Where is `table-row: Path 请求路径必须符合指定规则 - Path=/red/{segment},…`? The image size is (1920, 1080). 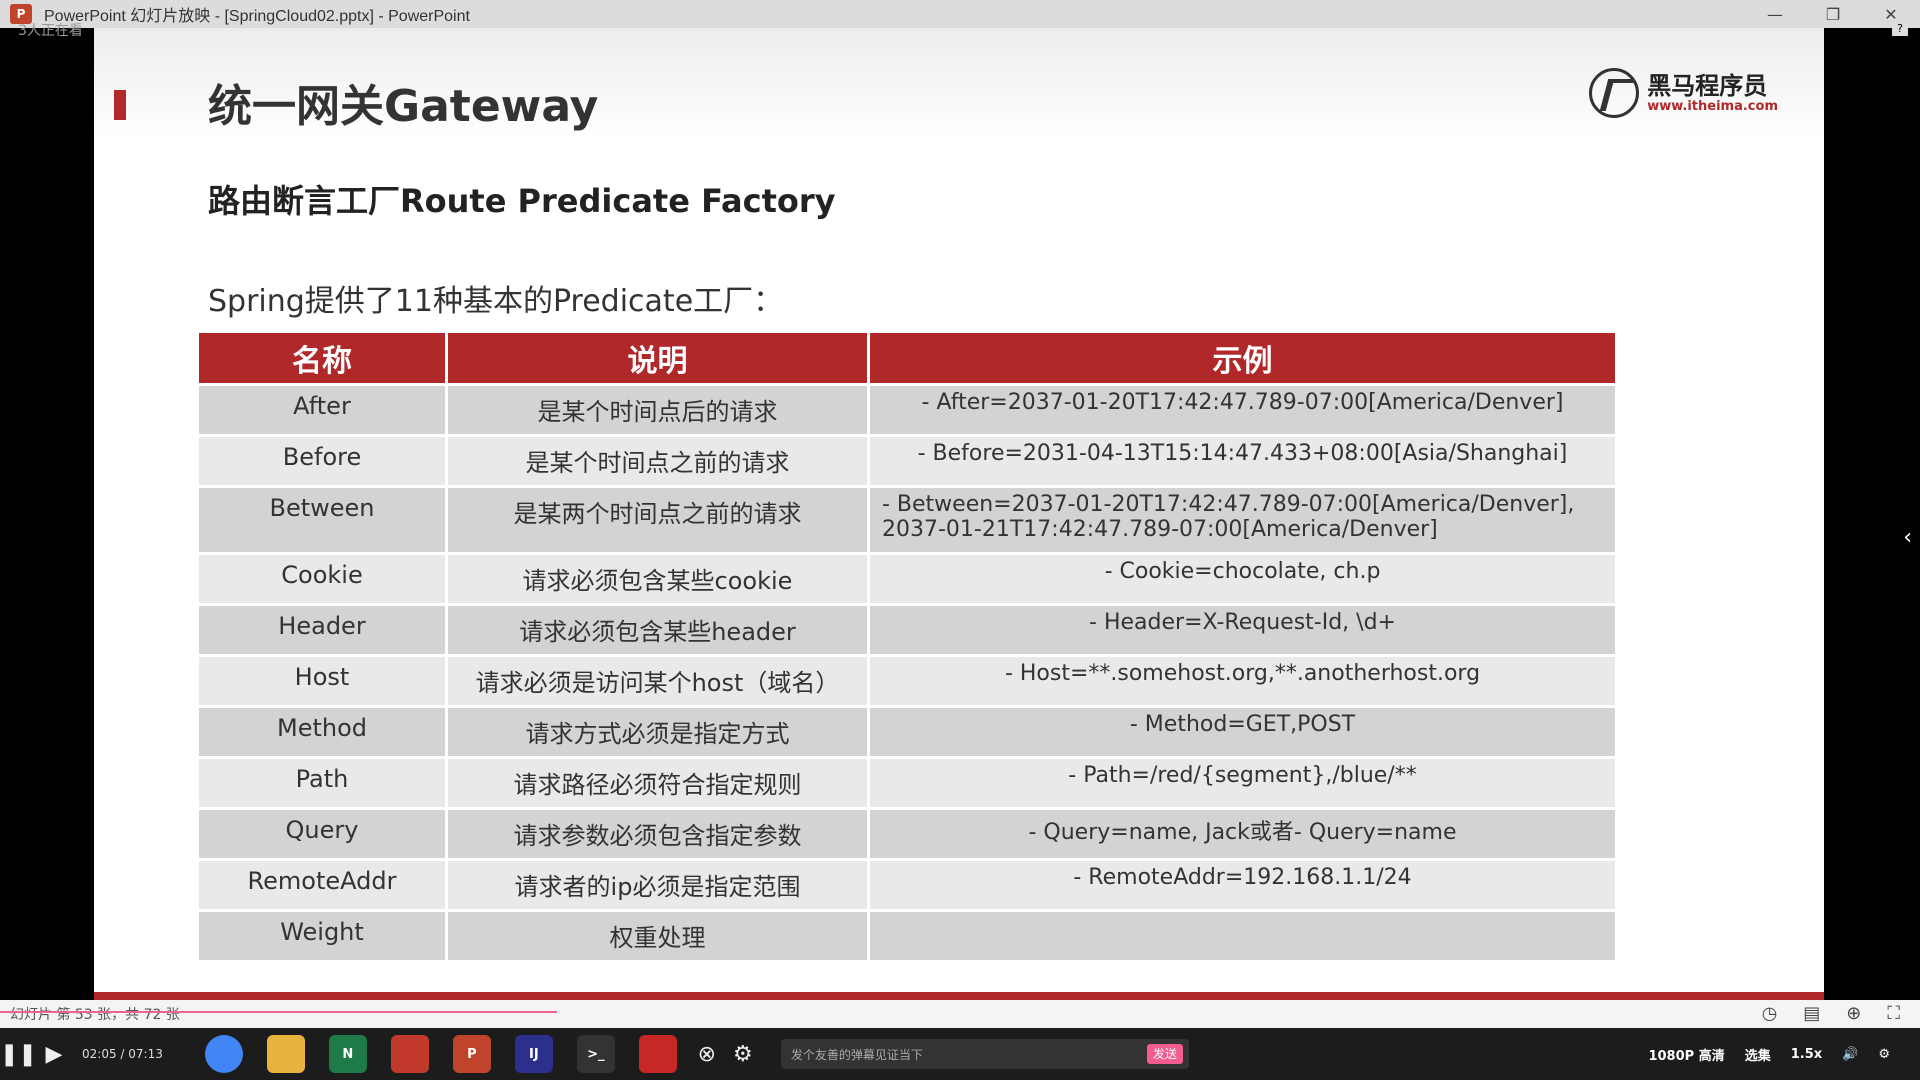 table-row: Path 请求路径必须符合指定规则 - Path=/red/{segment},… is located at coordinates (907, 783).